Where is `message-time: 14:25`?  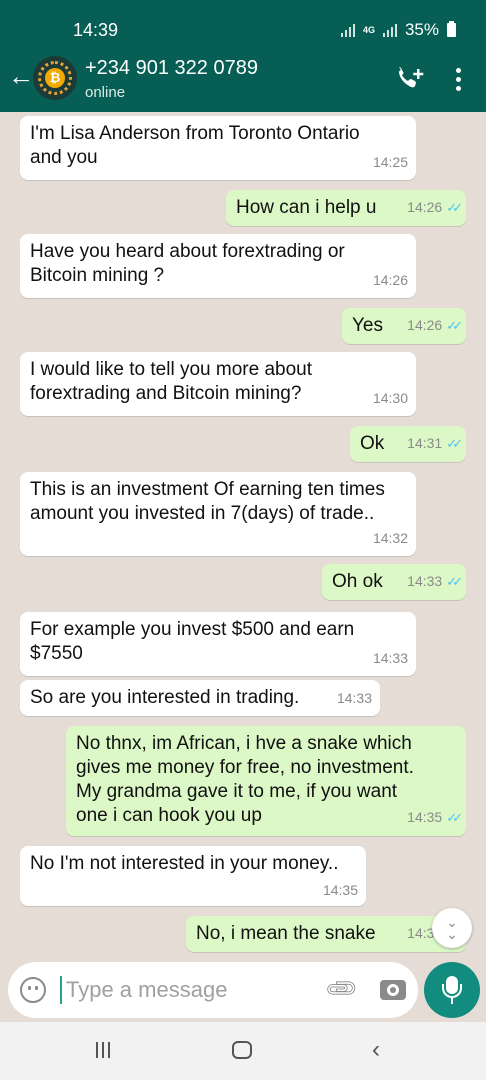
message-time: 14:25 is located at coordinates (390, 162).